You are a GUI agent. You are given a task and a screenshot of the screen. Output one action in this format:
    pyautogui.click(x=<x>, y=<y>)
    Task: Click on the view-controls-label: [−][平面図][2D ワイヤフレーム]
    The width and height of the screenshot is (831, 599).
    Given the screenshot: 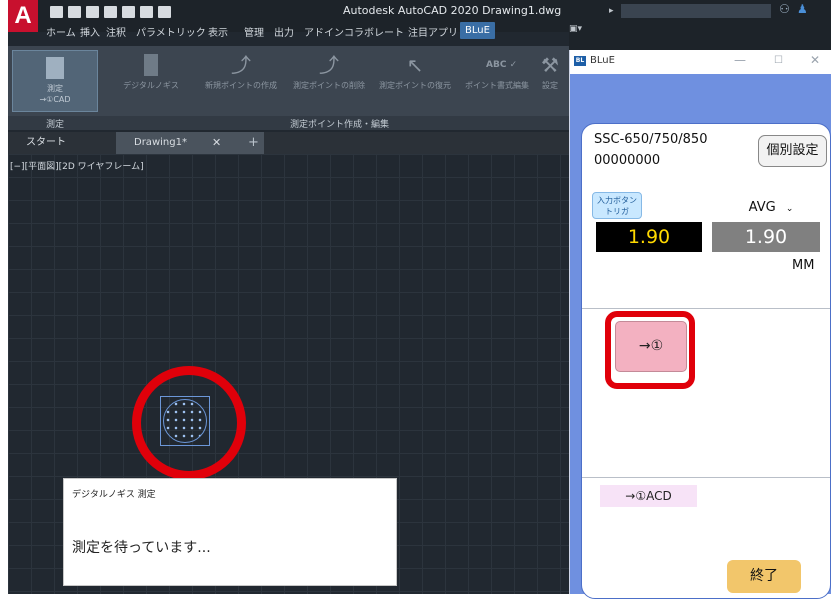 What is the action you would take?
    pyautogui.click(x=77, y=165)
    